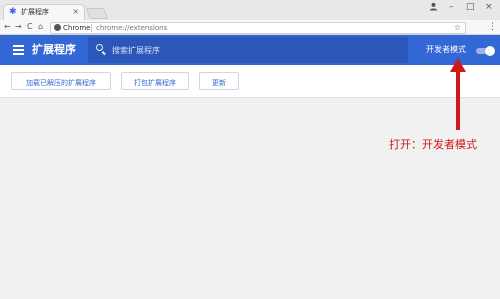  I want to click on extensions-toolbar: 扩展程序 开发者模式, so click(250, 50).